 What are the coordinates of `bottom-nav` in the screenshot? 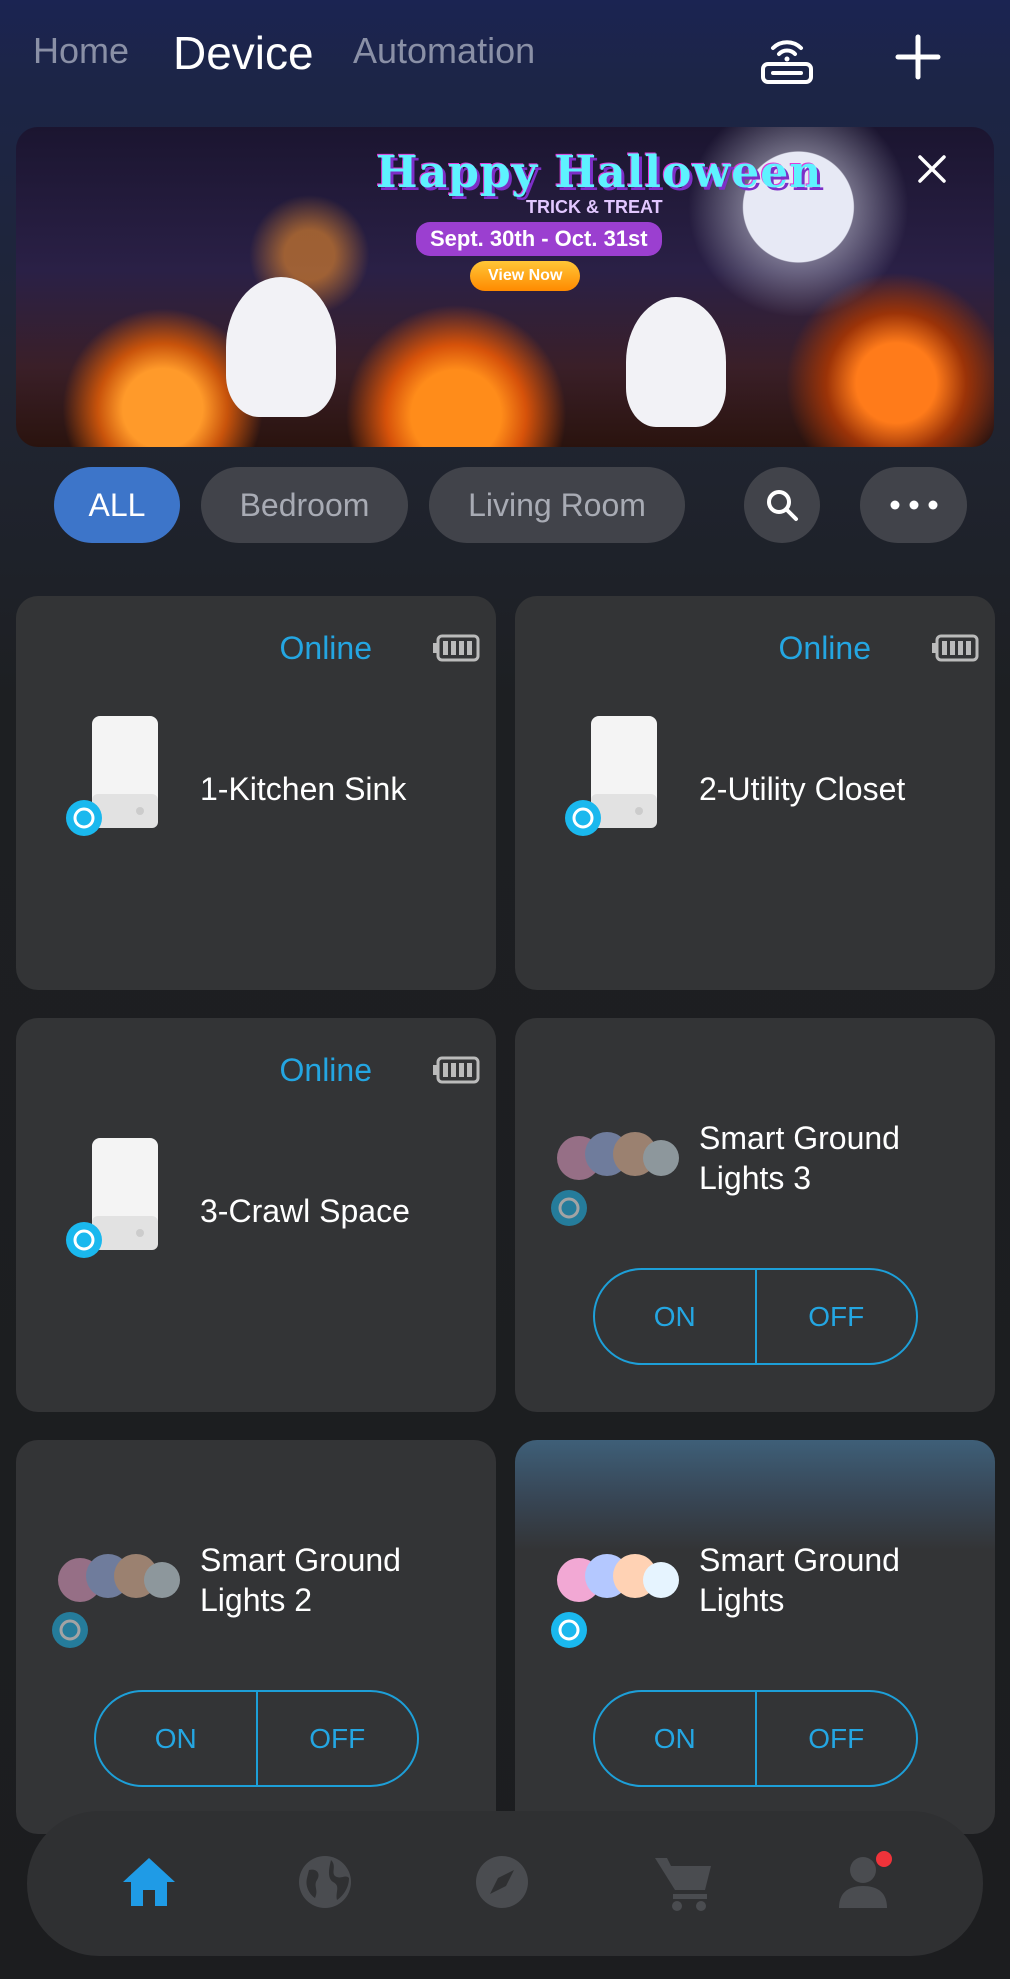 It's located at (505, 1883).